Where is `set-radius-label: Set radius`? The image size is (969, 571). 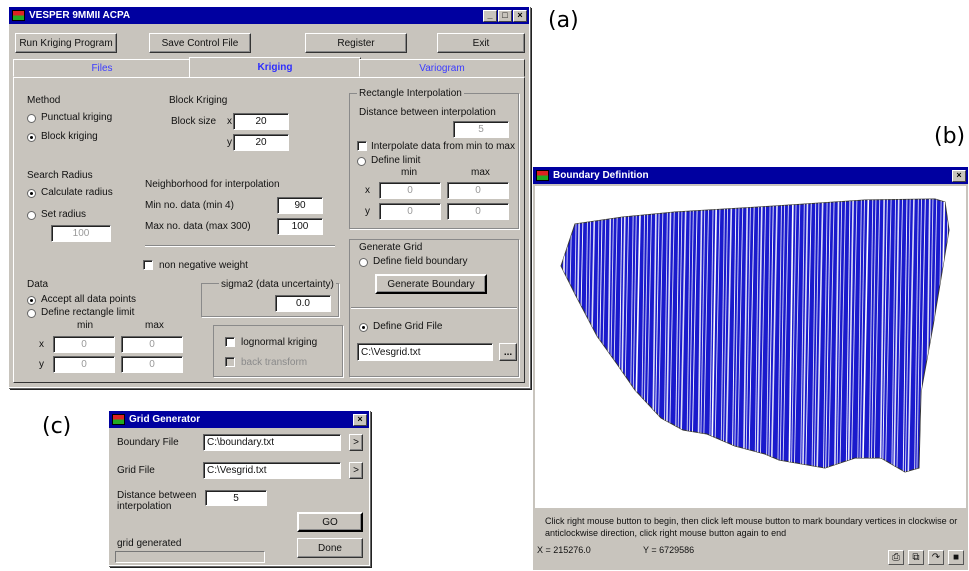
set-radius-label: Set radius is located at coordinates (64, 214).